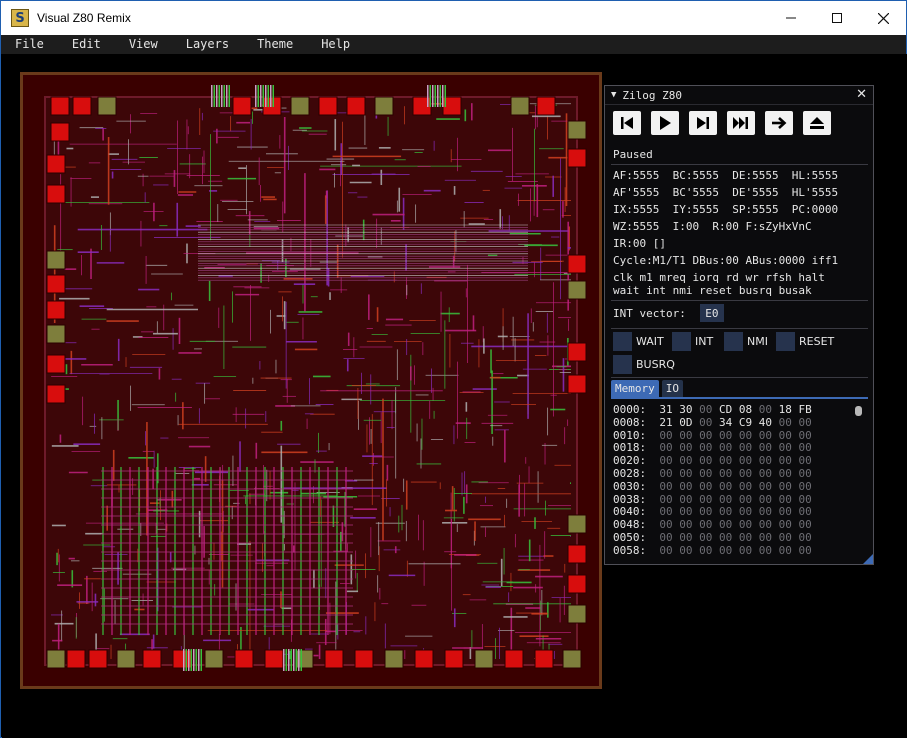 The image size is (907, 738). I want to click on pin-wait-checkbox, so click(622, 341).